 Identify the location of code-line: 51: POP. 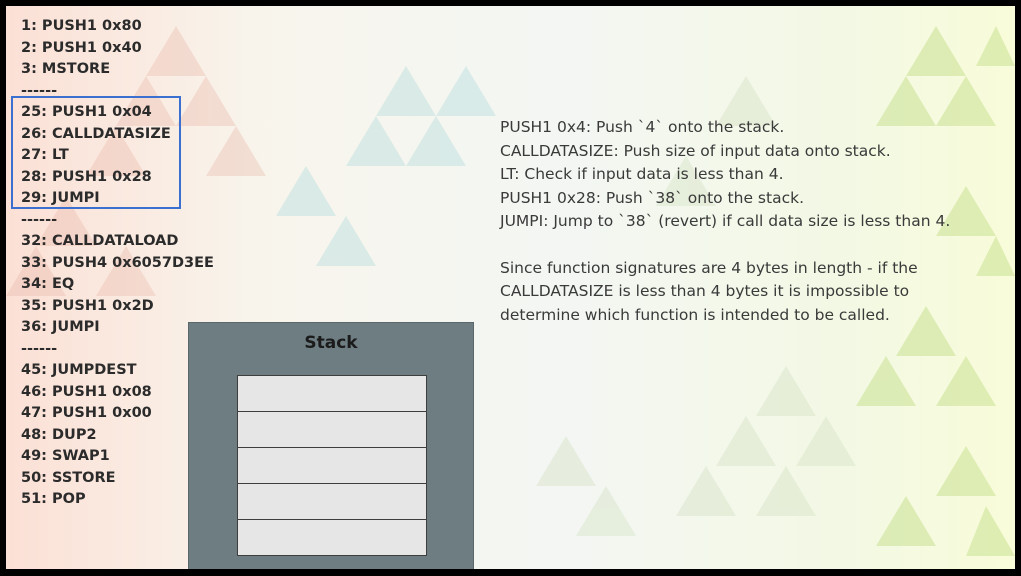
(53, 499).